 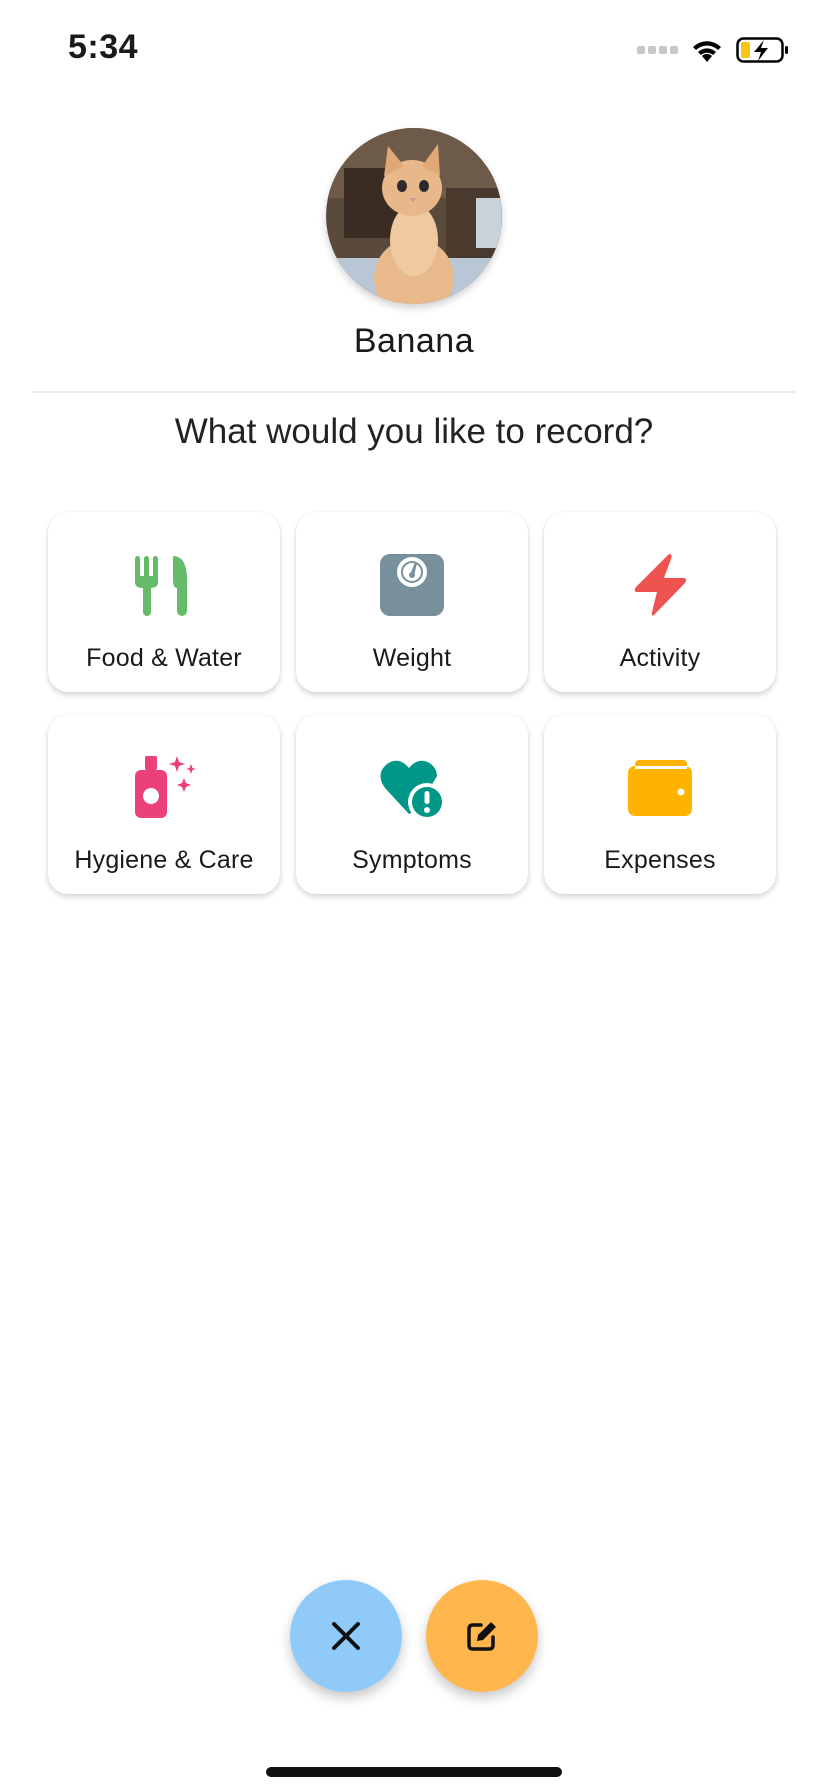 I want to click on record-prompt: What would you like to record?, so click(x=414, y=431).